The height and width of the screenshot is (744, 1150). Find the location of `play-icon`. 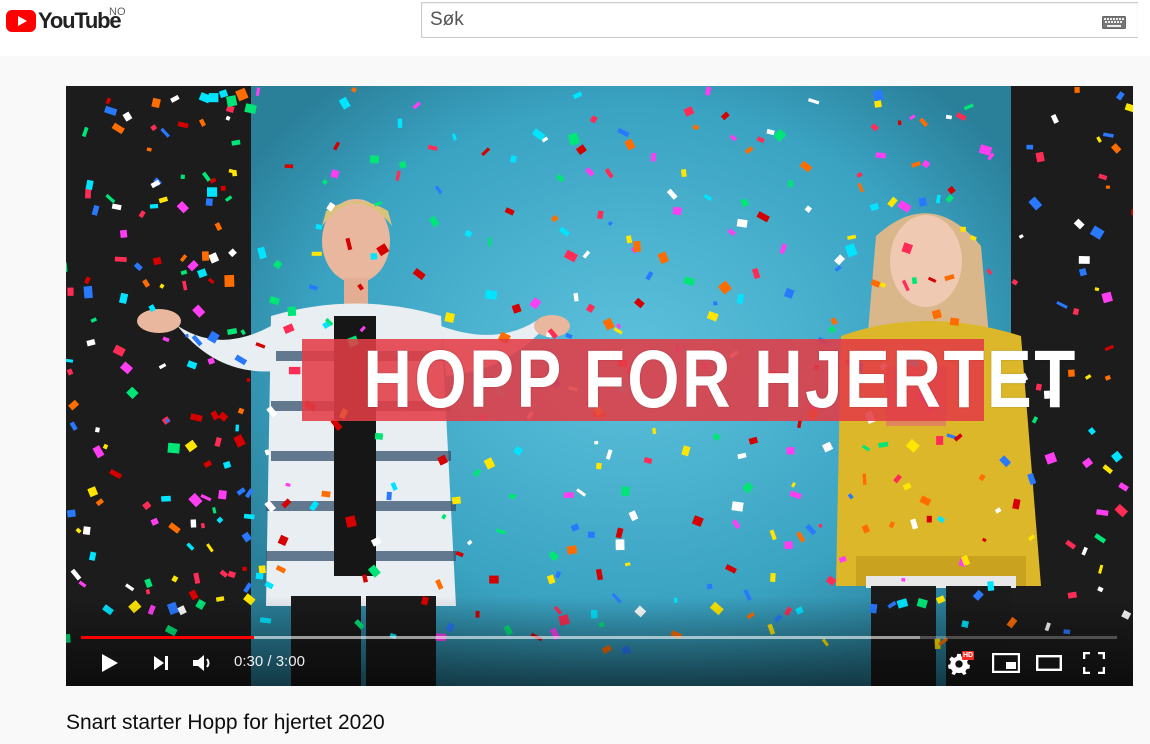

play-icon is located at coordinates (110, 663).